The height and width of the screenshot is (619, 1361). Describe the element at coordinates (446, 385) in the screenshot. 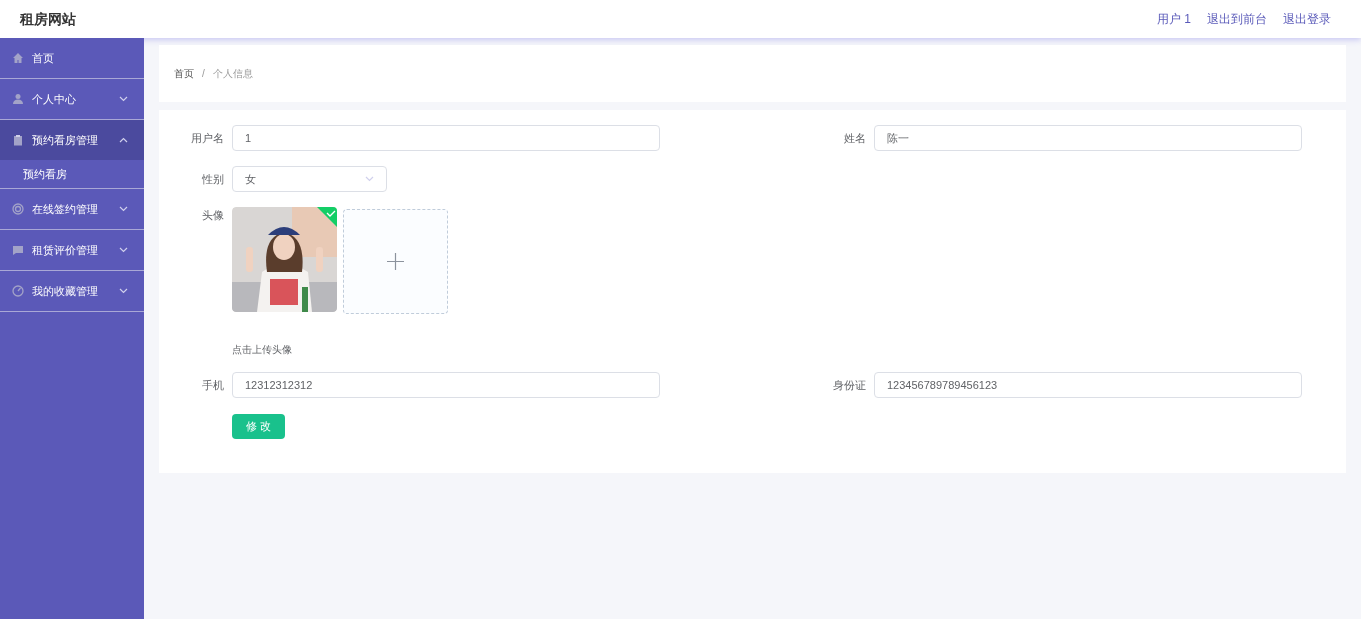

I see `text-field: 12312312312` at that location.